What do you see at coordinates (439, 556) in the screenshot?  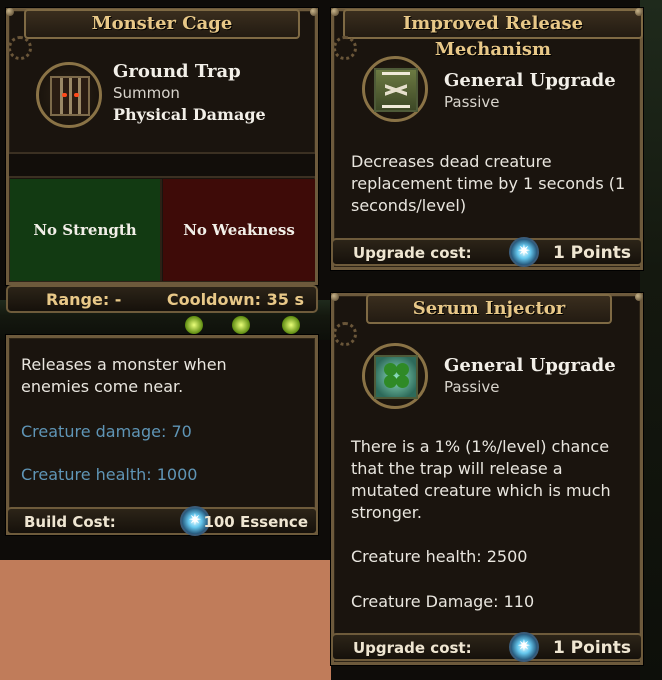 I see `serum-creature-health: Creature health: 2500` at bounding box center [439, 556].